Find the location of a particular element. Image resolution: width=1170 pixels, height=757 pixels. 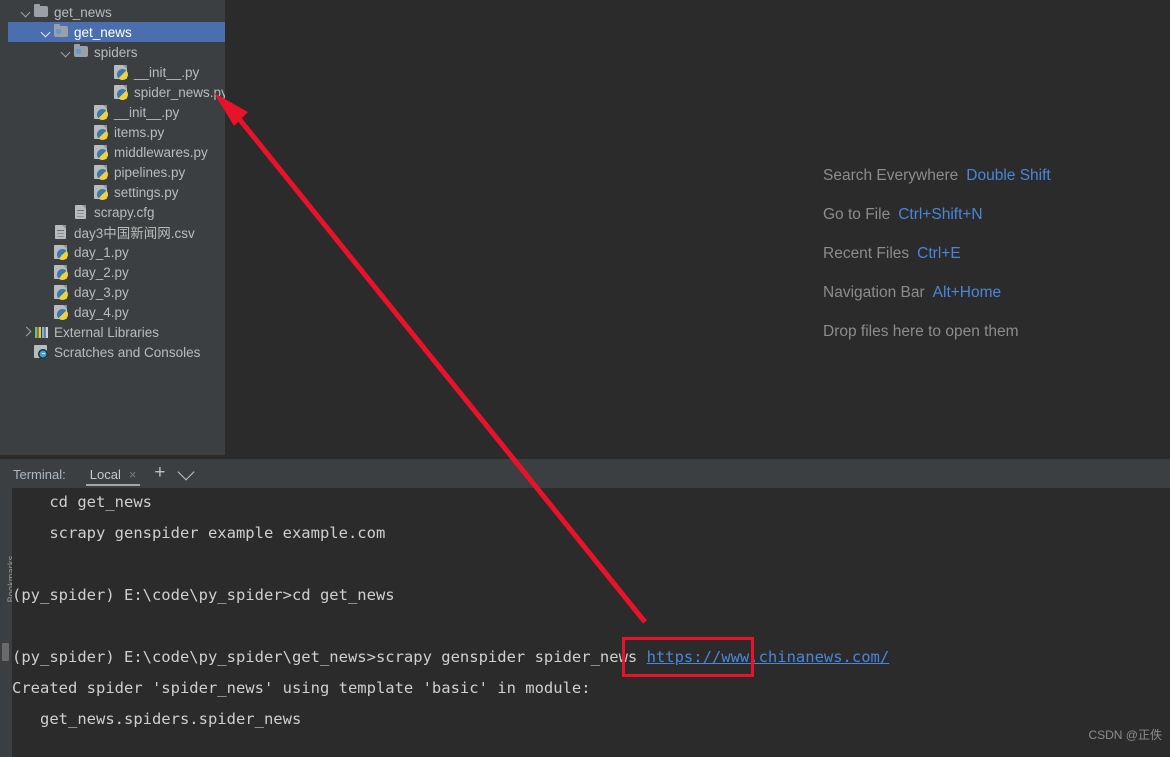

terminal-line: scrapy genspider example example.com is located at coordinates (198, 533).